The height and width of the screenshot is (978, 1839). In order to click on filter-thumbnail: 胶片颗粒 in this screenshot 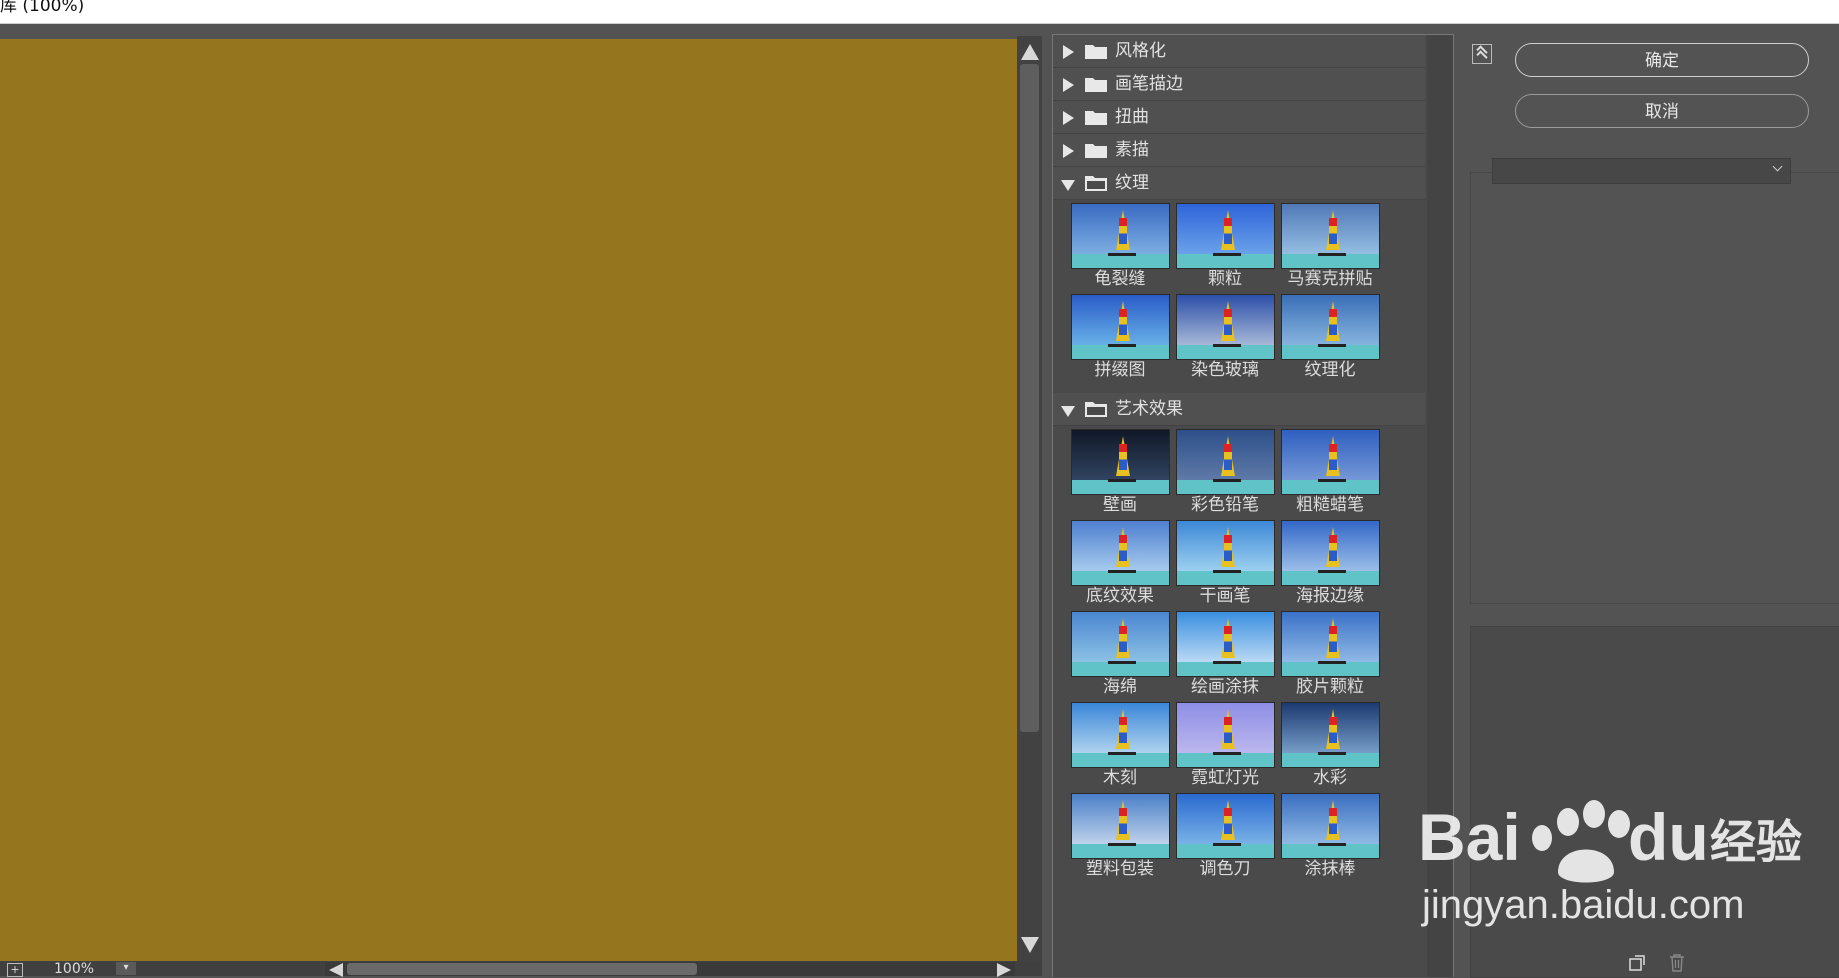, I will do `click(1333, 663)`.